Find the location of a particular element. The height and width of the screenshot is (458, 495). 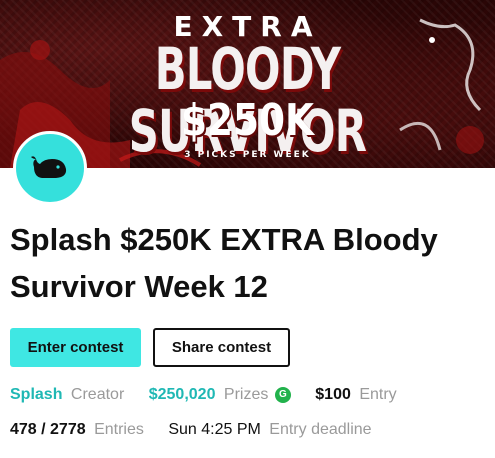

share-contest-button: Share contest is located at coordinates (221, 347).